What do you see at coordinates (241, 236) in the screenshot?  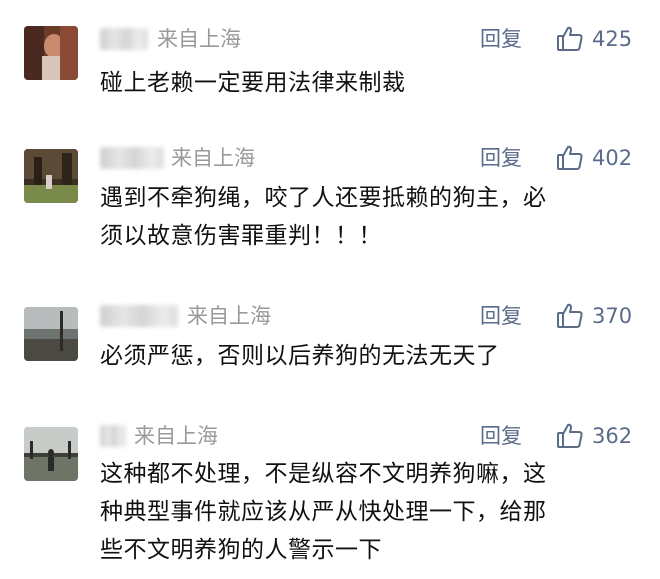 I see `comment-line: 须以故意伤害罪重判！！！` at bounding box center [241, 236].